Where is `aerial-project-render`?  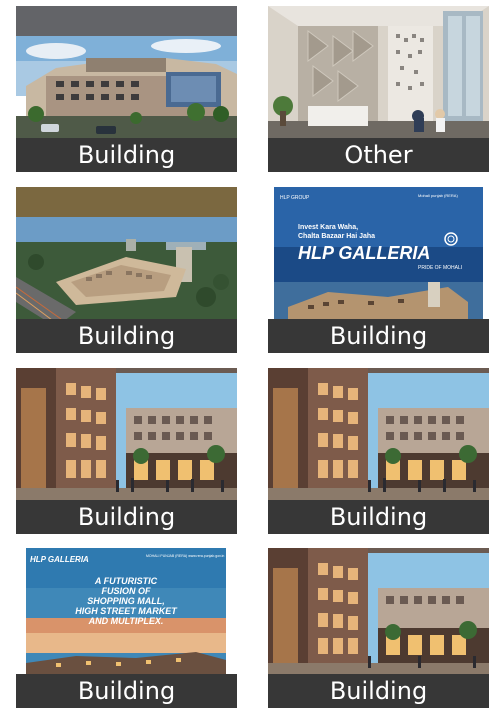
aerial-project-render is located at coordinates (126, 257).